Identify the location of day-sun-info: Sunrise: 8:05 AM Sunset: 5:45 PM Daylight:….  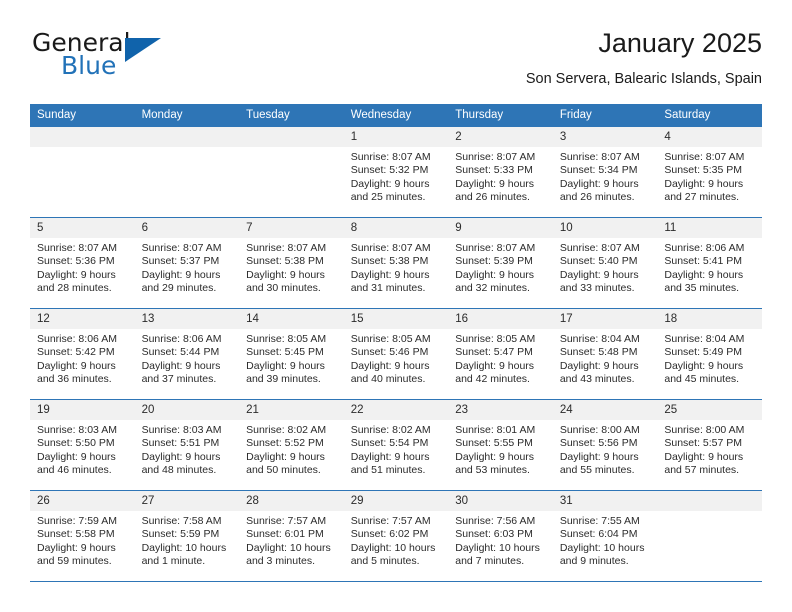
(291, 358).